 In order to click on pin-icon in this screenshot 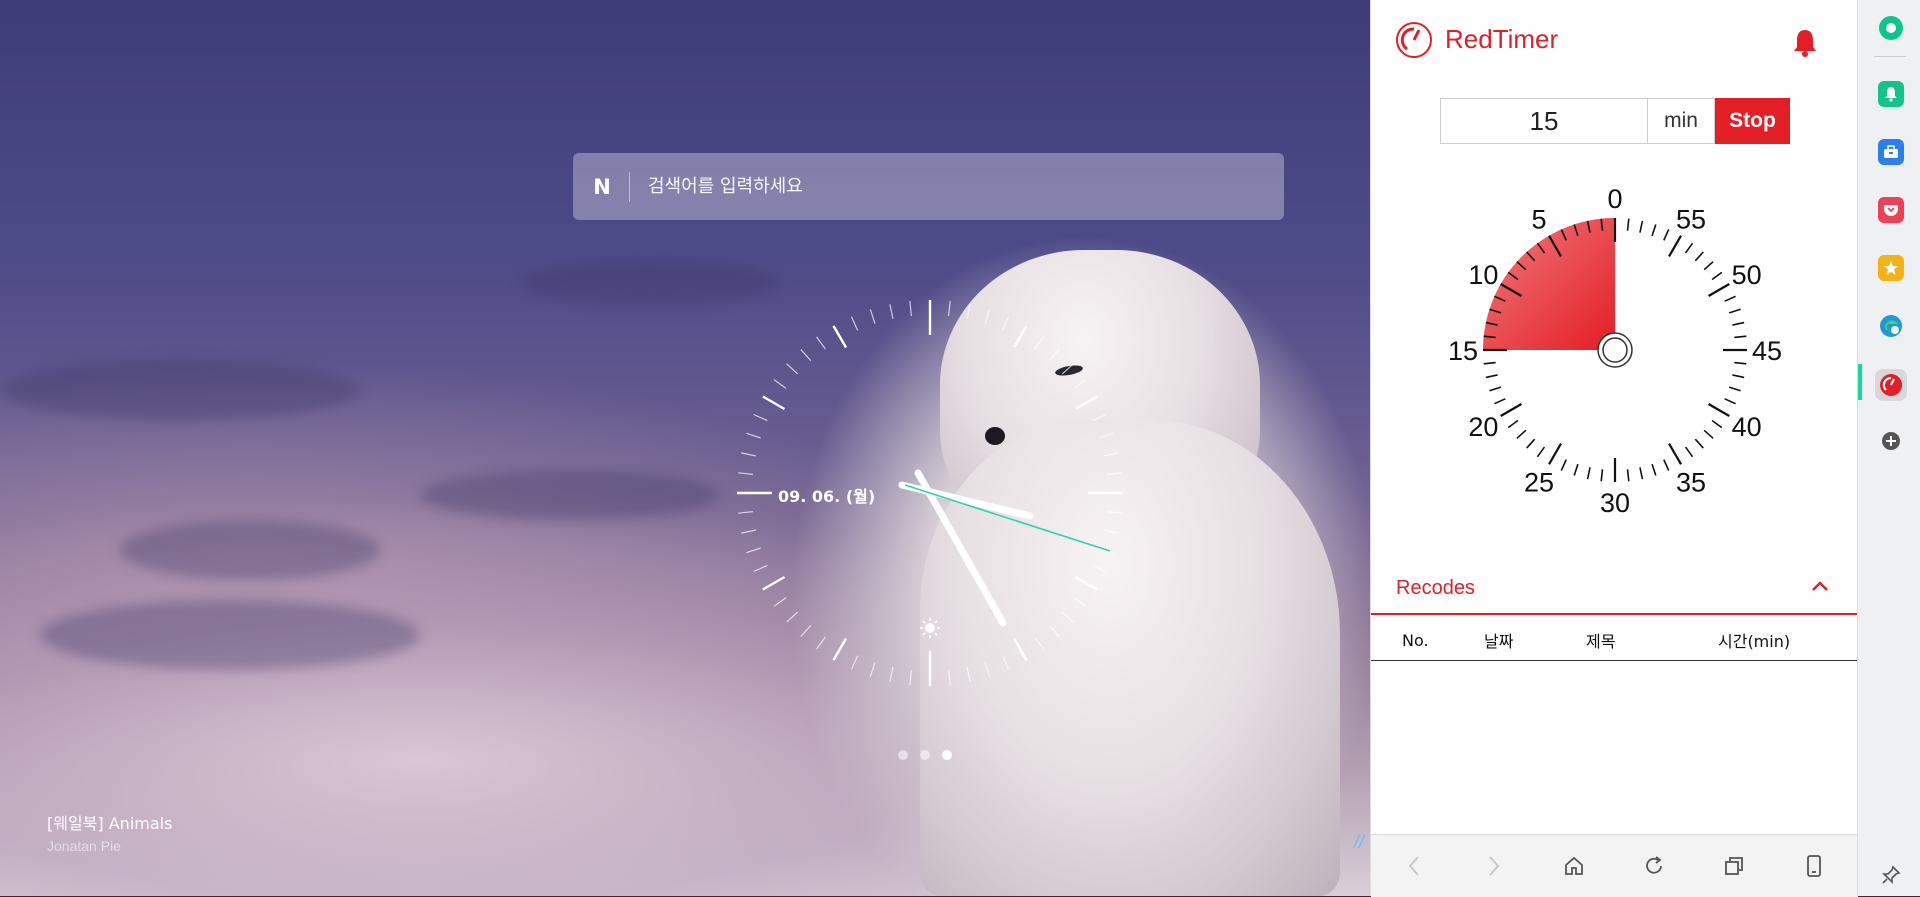, I will do `click(1891, 875)`.